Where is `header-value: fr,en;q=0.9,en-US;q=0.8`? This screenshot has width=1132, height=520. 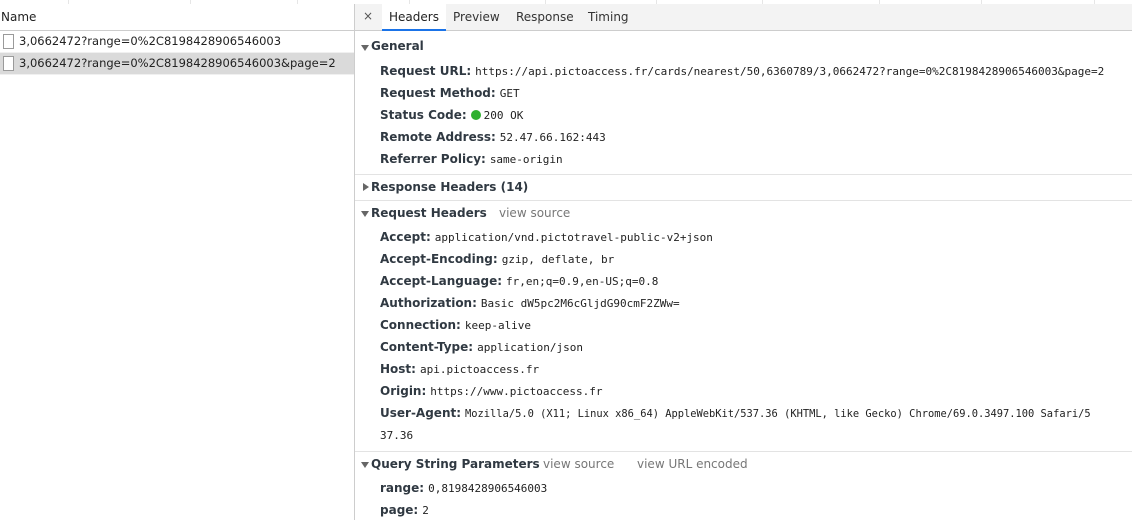
header-value: fr,en;q=0.9,en-US;q=0.8 is located at coordinates (582, 281).